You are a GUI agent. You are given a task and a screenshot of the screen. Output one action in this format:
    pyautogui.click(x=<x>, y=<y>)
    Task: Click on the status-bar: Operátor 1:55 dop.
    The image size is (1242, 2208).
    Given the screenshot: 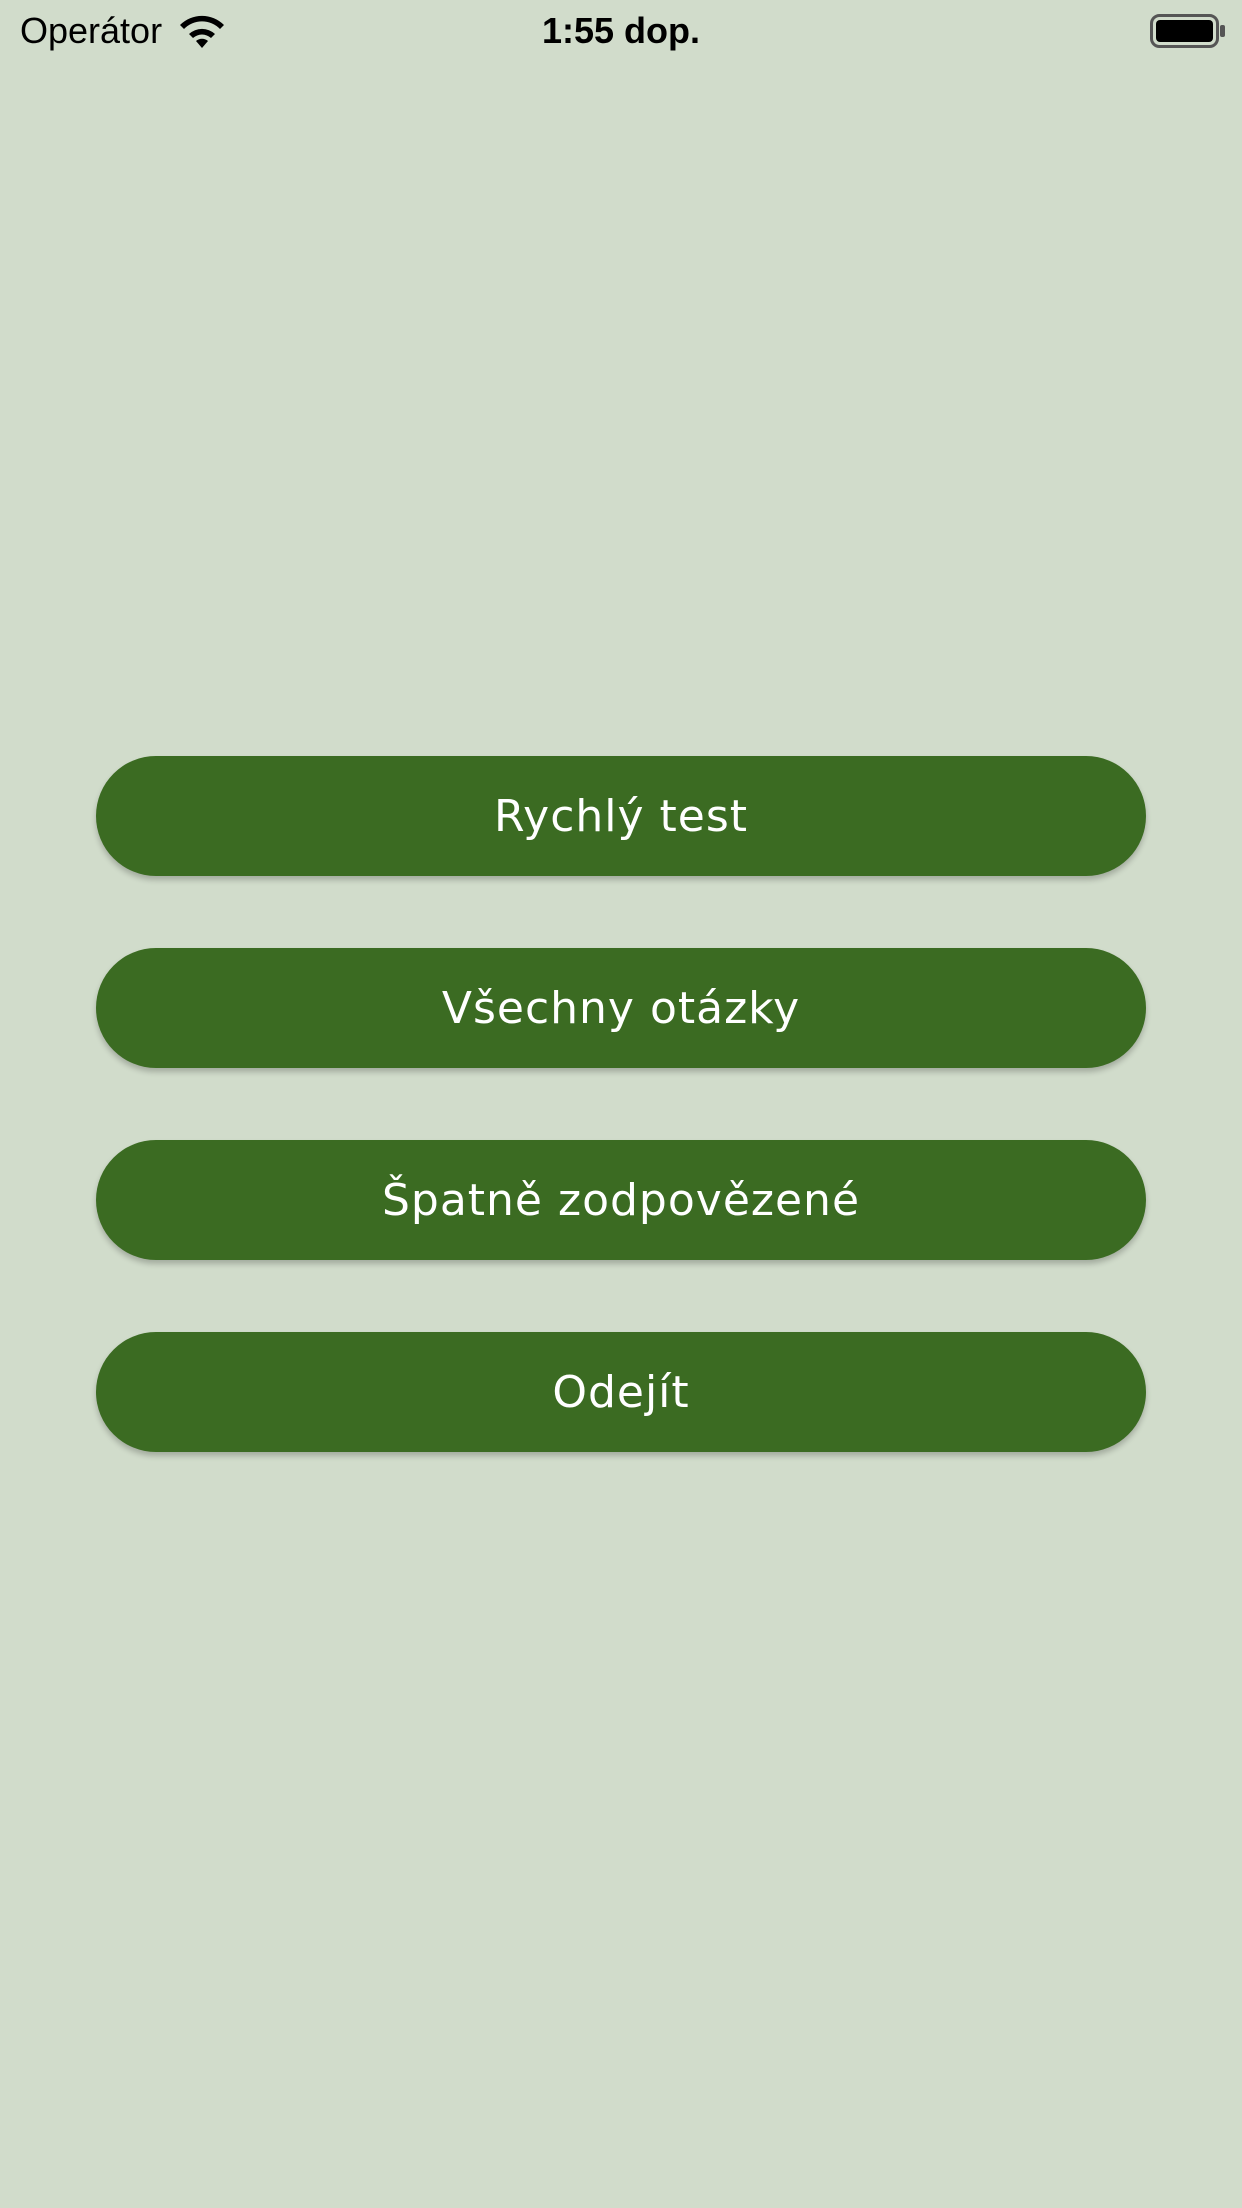 What is the action you would take?
    pyautogui.click(x=621, y=31)
    